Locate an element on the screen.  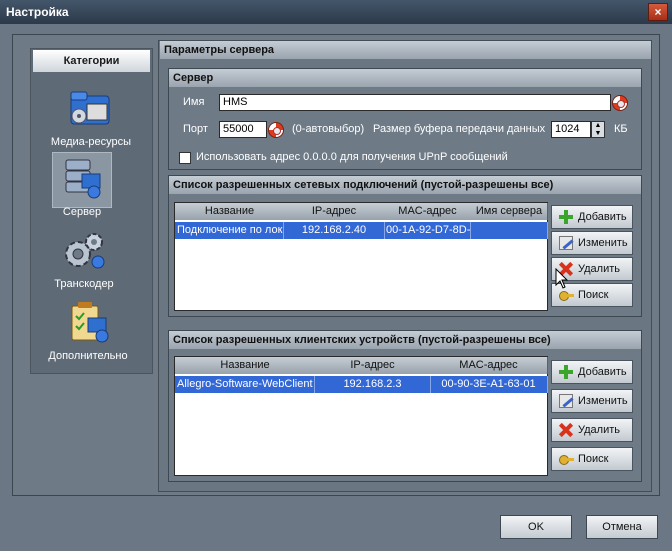
close-button: × is located at coordinates (658, 12).